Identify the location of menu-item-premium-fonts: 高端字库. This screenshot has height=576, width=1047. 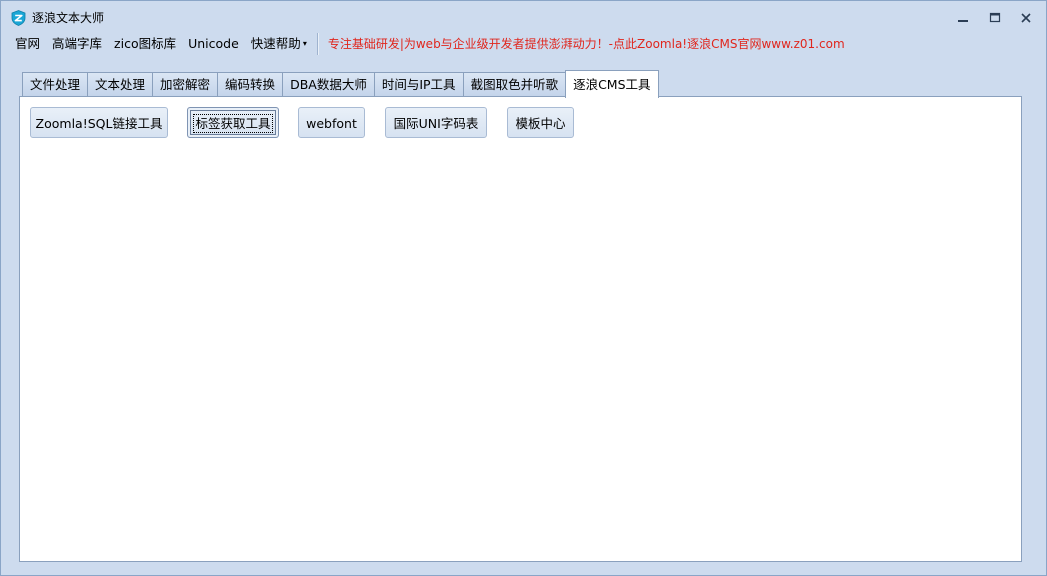
(77, 44).